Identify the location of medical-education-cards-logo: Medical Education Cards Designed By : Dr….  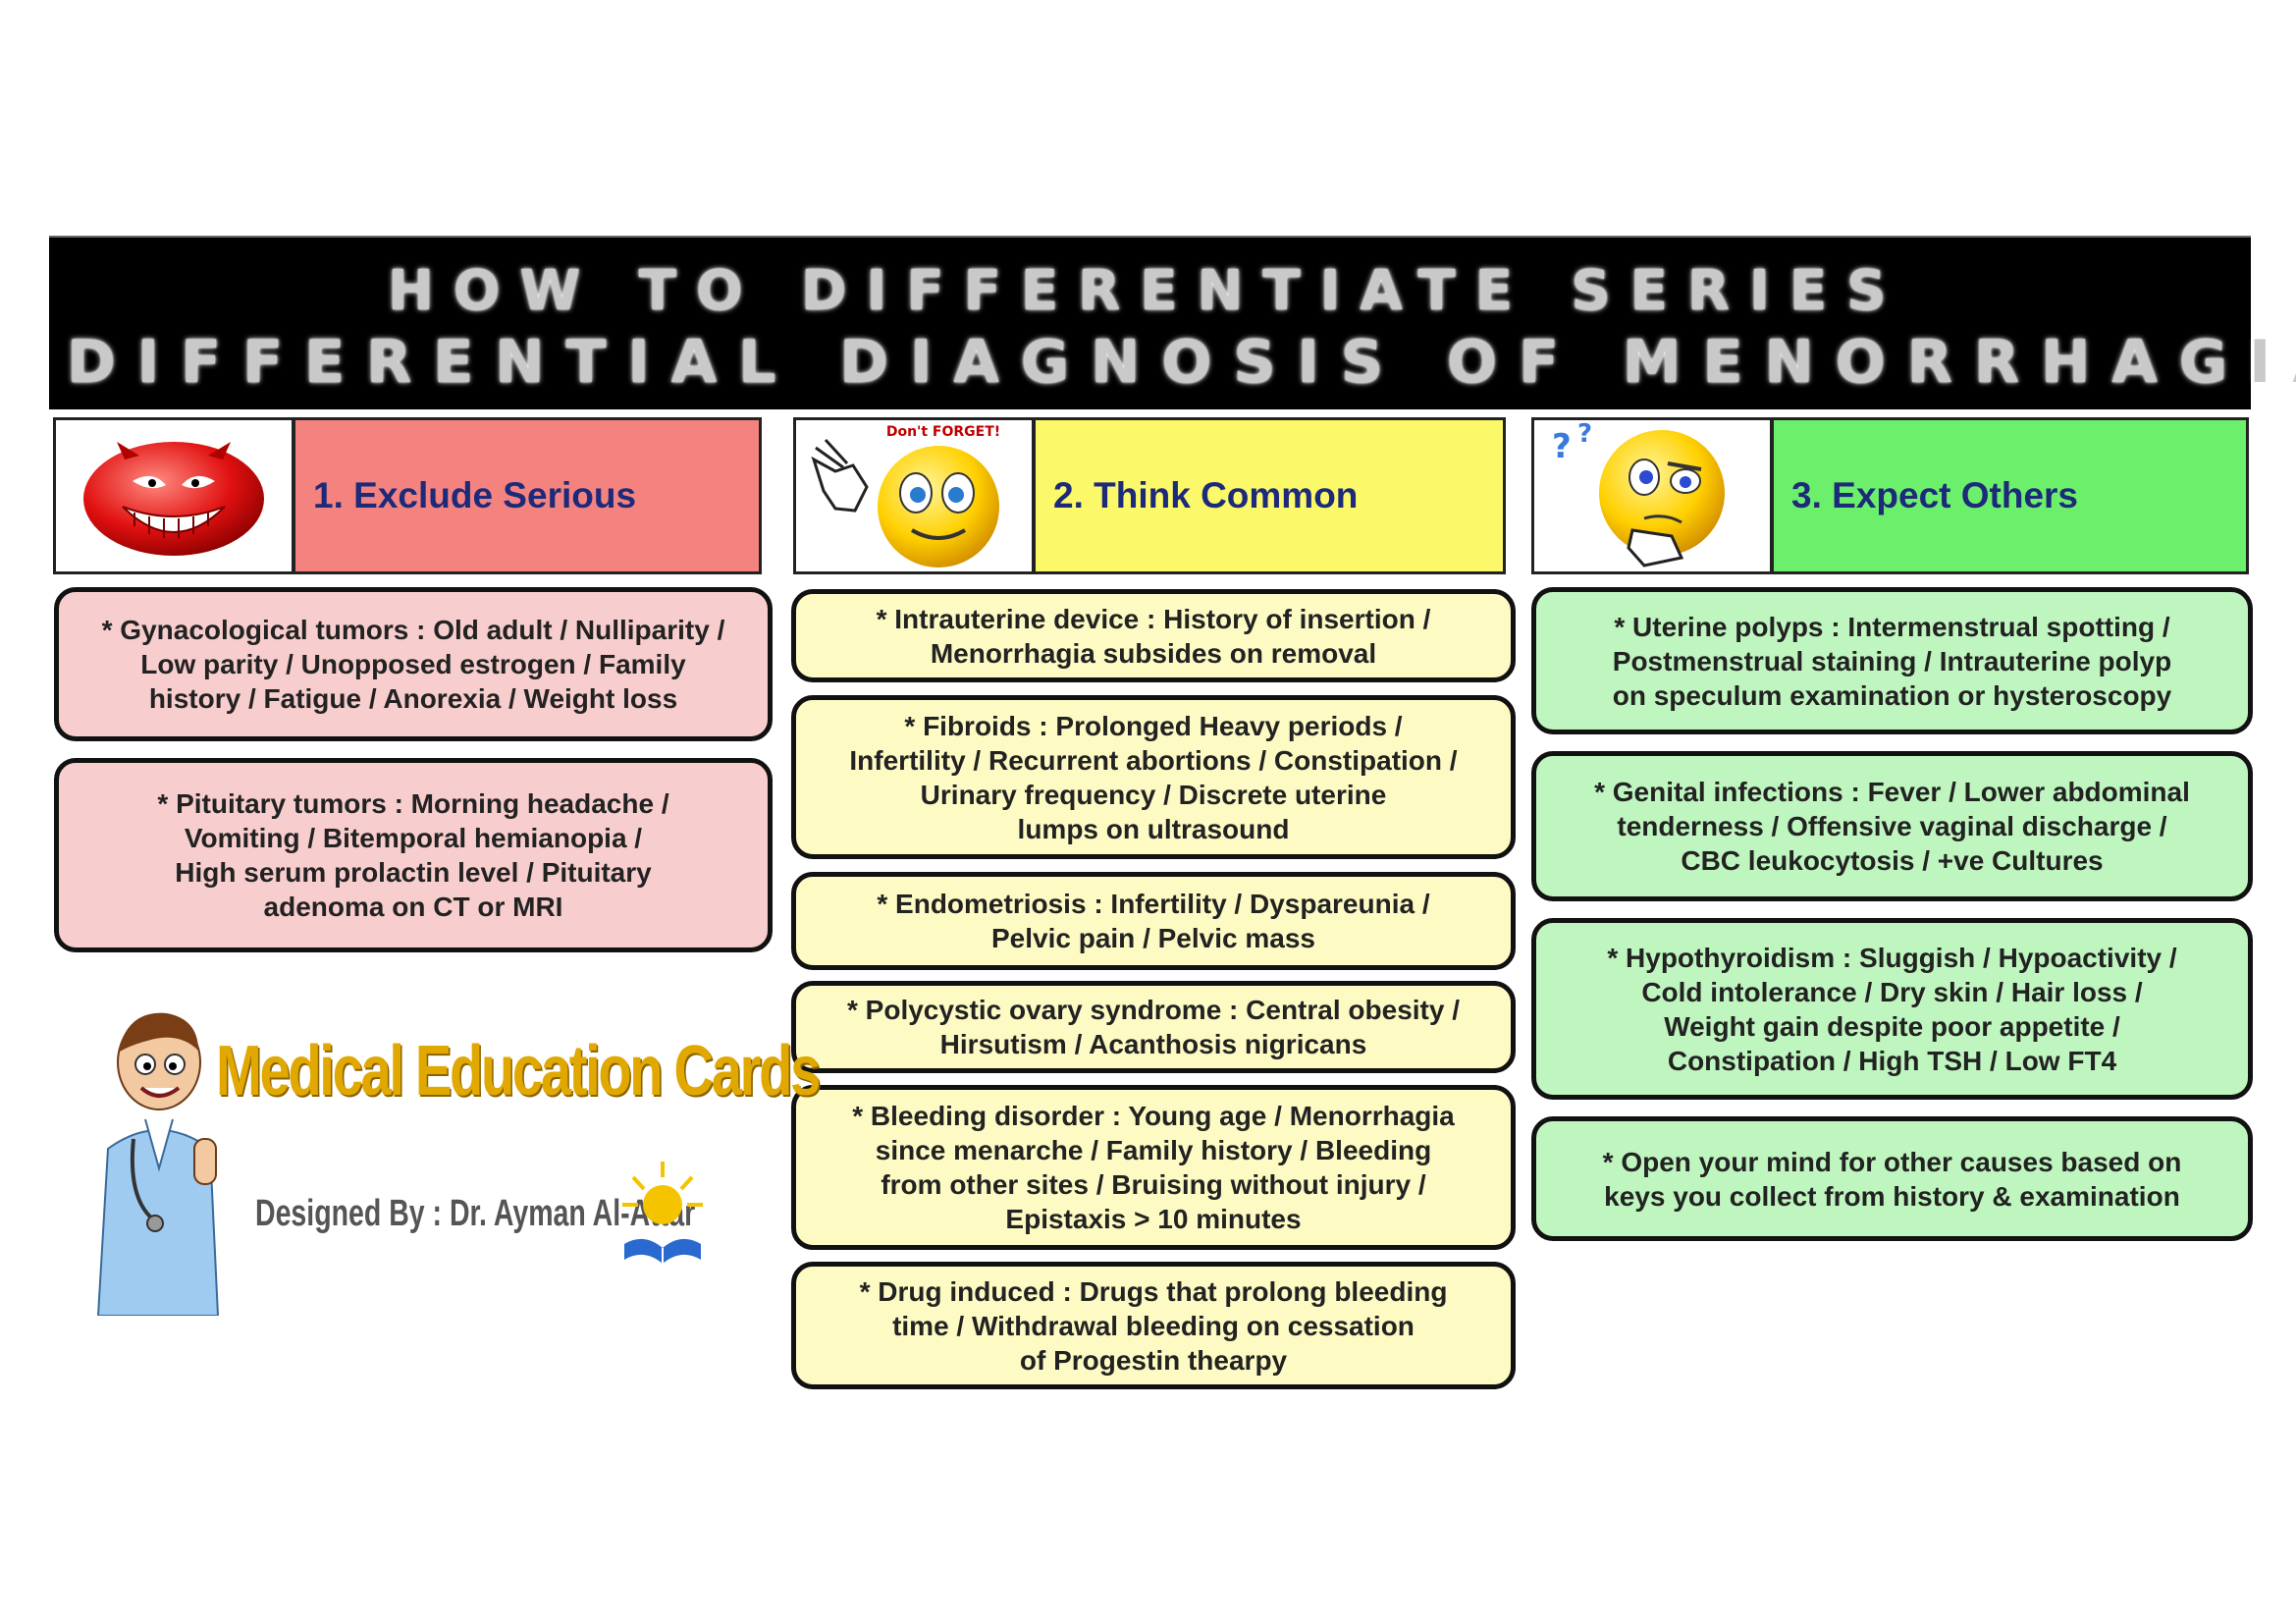
(454, 1158).